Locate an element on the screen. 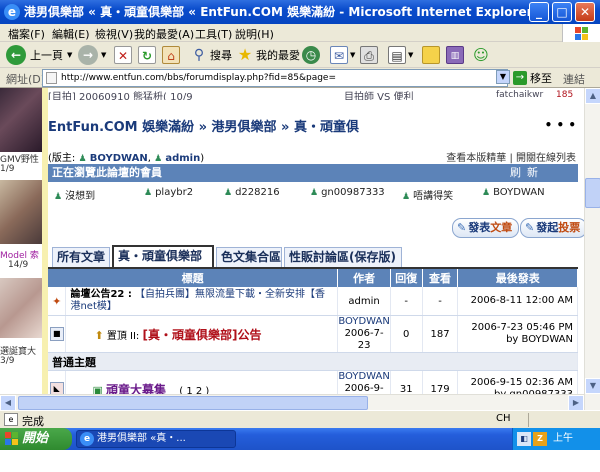 The height and width of the screenshot is (472, 600). section-label: 普通主題 is located at coordinates (313, 361).